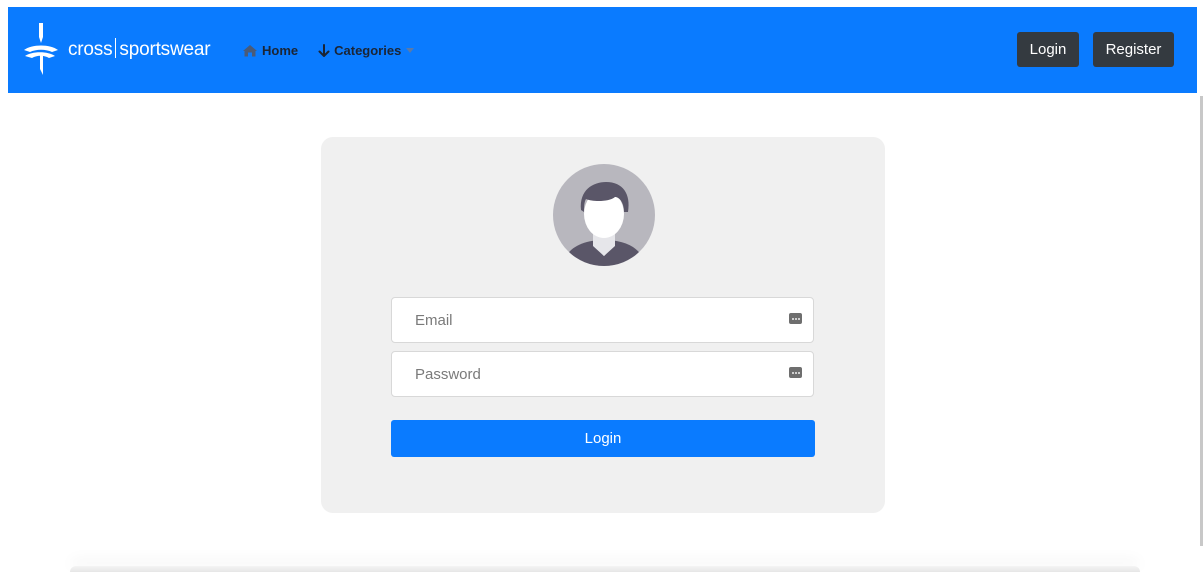 The width and height of the screenshot is (1203, 572). What do you see at coordinates (280, 50) in the screenshot?
I see `nav-link-home-label: Home` at bounding box center [280, 50].